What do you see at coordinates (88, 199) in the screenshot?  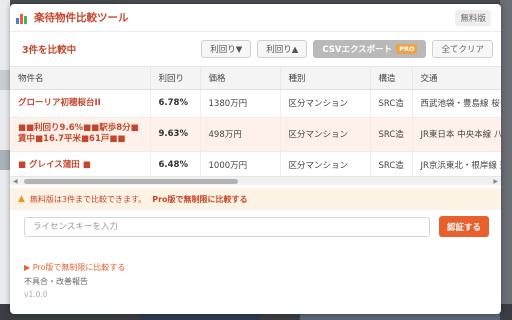 I see `notice-text: 無料版は3件まで比較できます。` at bounding box center [88, 199].